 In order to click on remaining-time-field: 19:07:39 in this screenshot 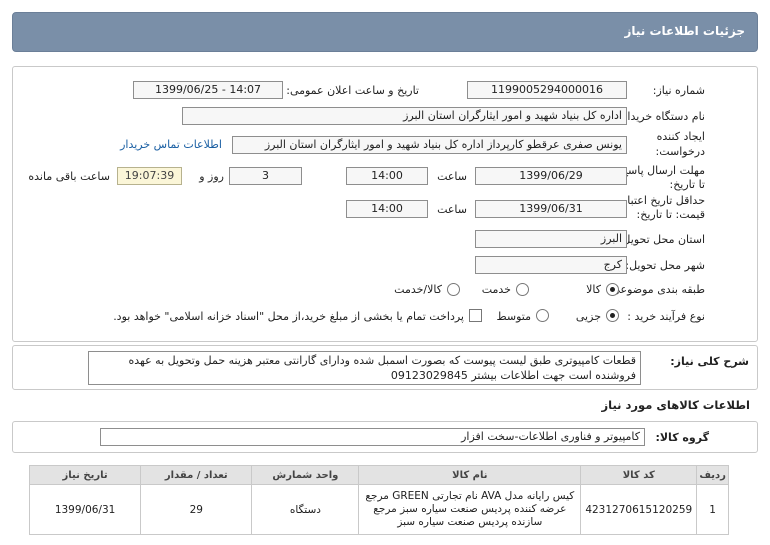, I will do `click(149, 176)`.